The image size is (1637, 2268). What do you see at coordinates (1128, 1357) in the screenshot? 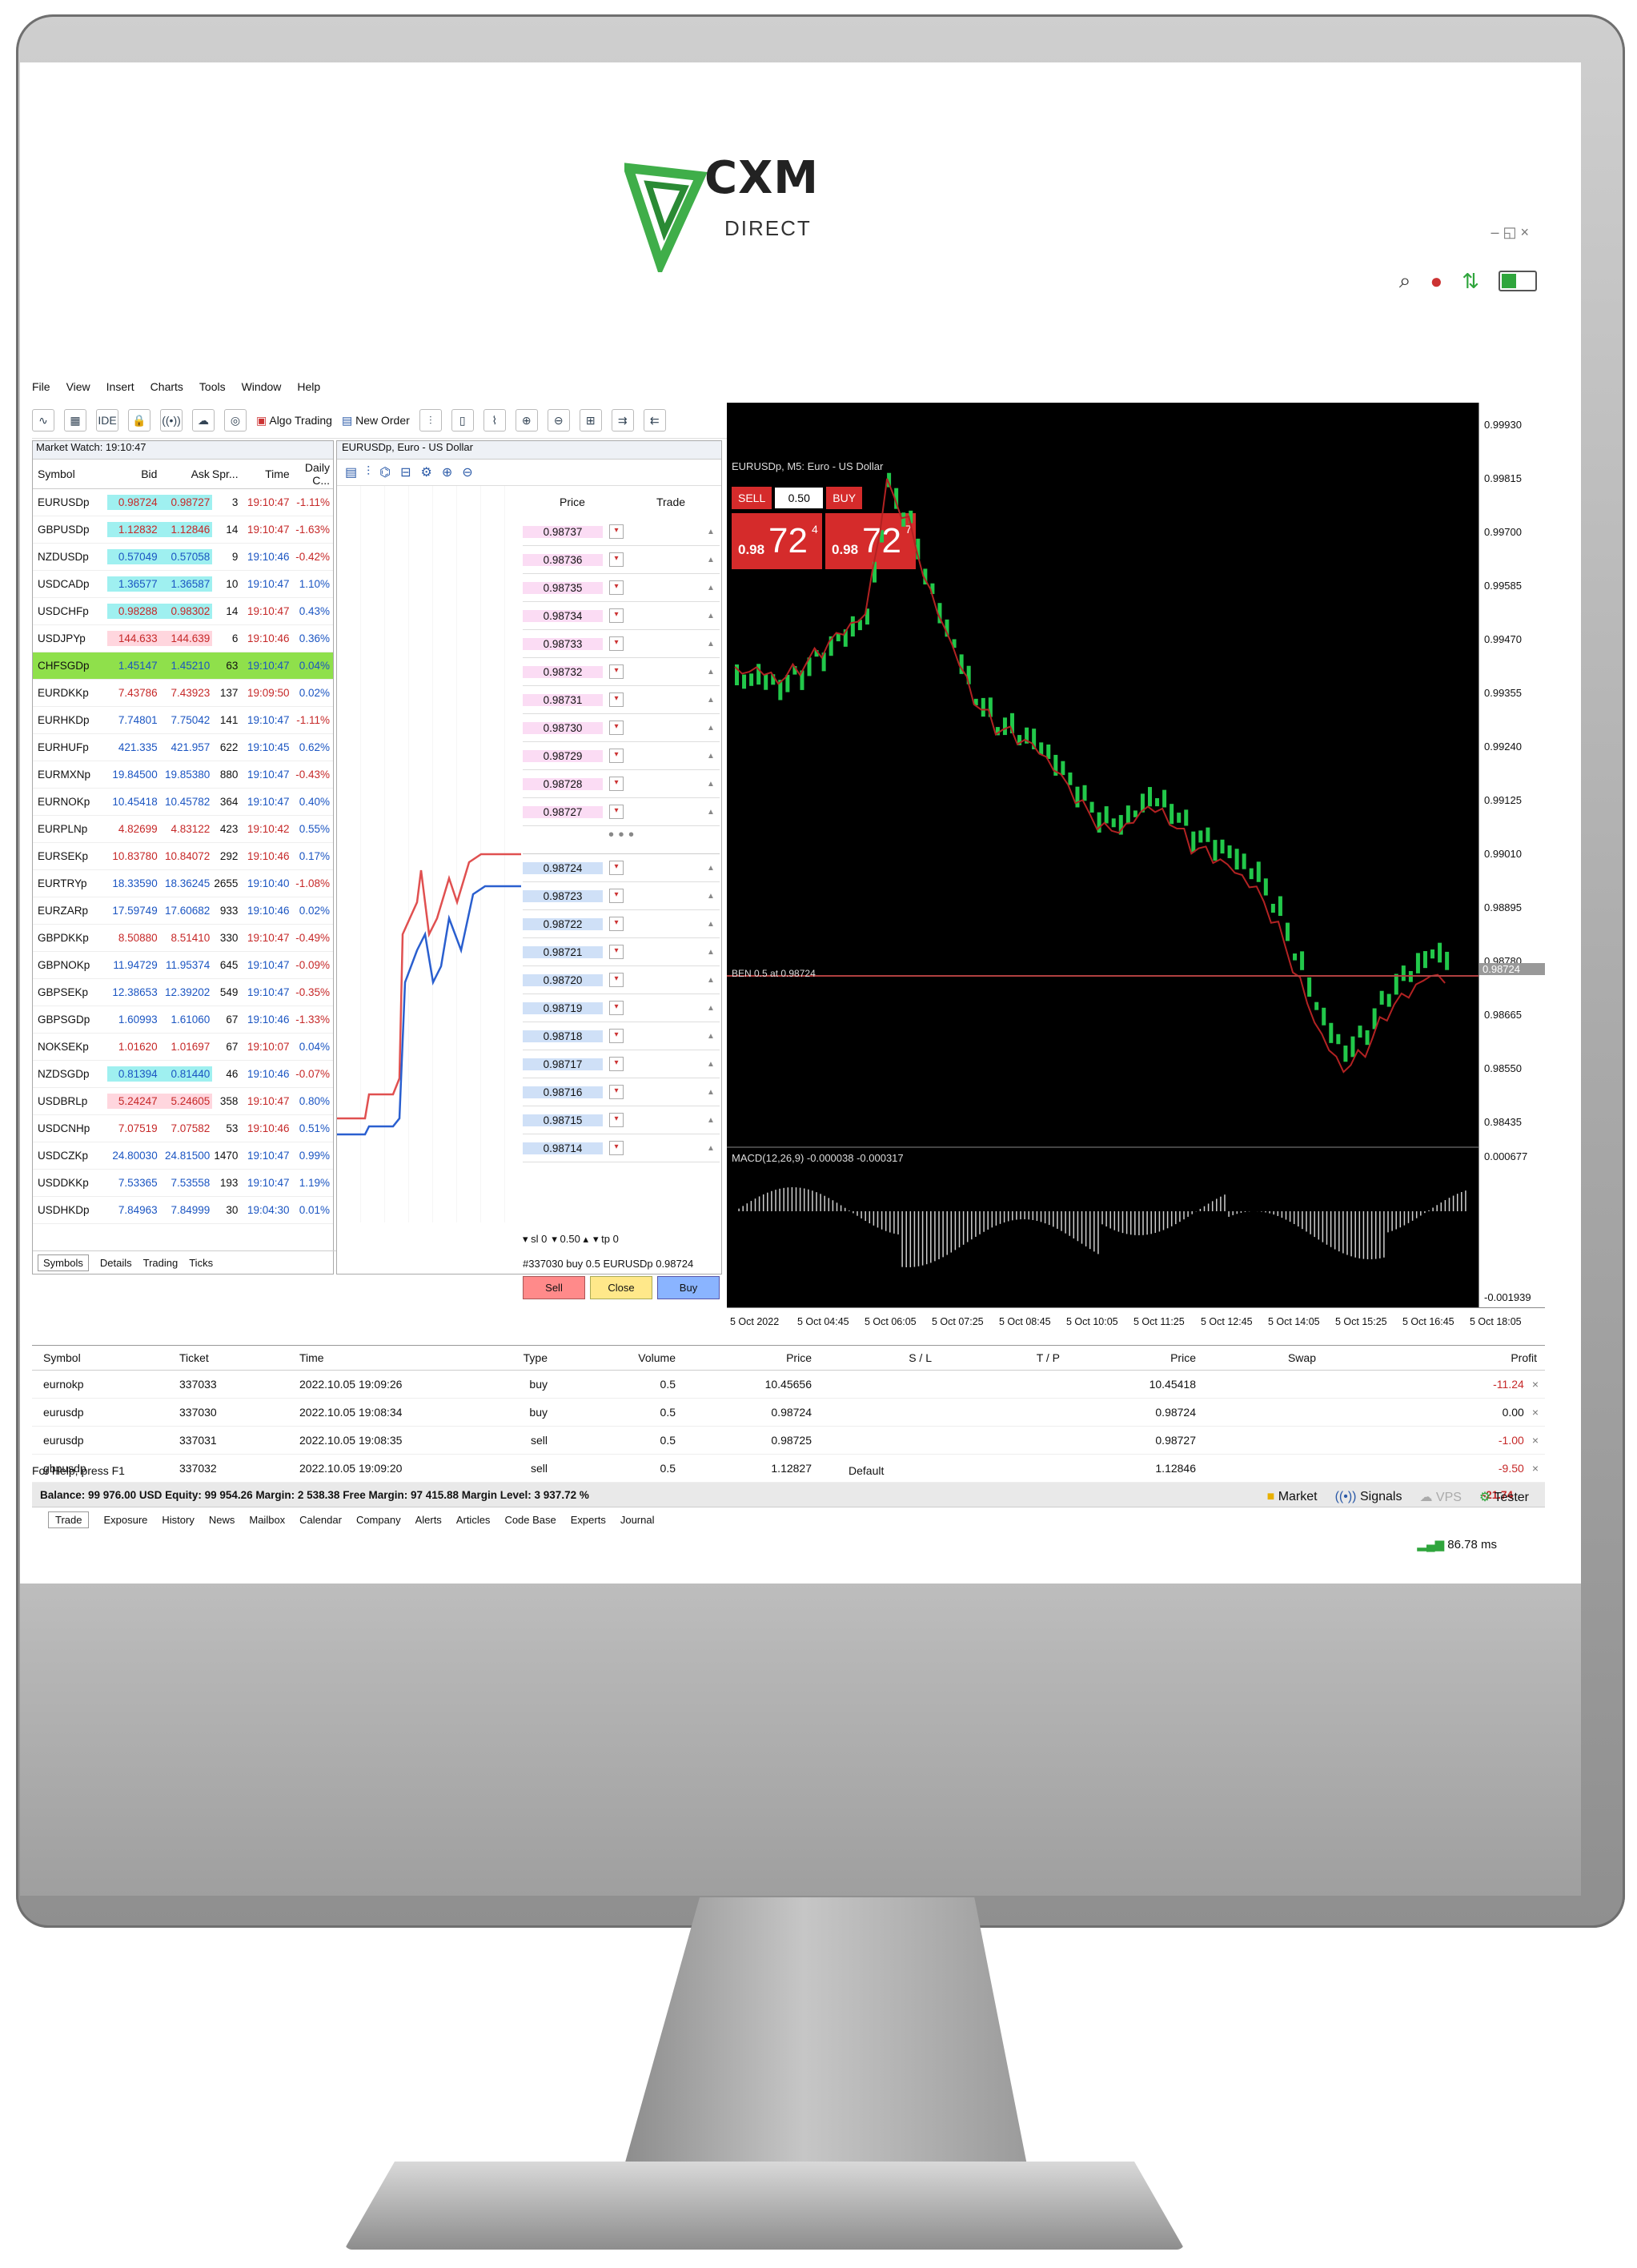
I see `trade-col-header: Price` at bounding box center [1128, 1357].